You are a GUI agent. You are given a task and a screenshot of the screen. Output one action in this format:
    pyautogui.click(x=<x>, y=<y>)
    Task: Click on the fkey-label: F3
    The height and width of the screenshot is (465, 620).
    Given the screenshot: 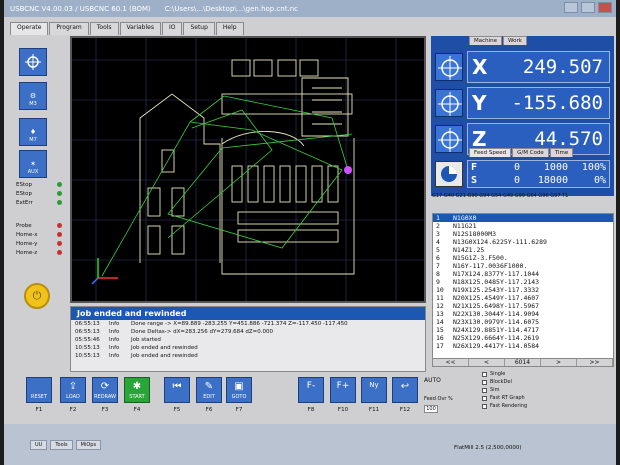 What is the action you would take?
    pyautogui.click(x=105, y=410)
    